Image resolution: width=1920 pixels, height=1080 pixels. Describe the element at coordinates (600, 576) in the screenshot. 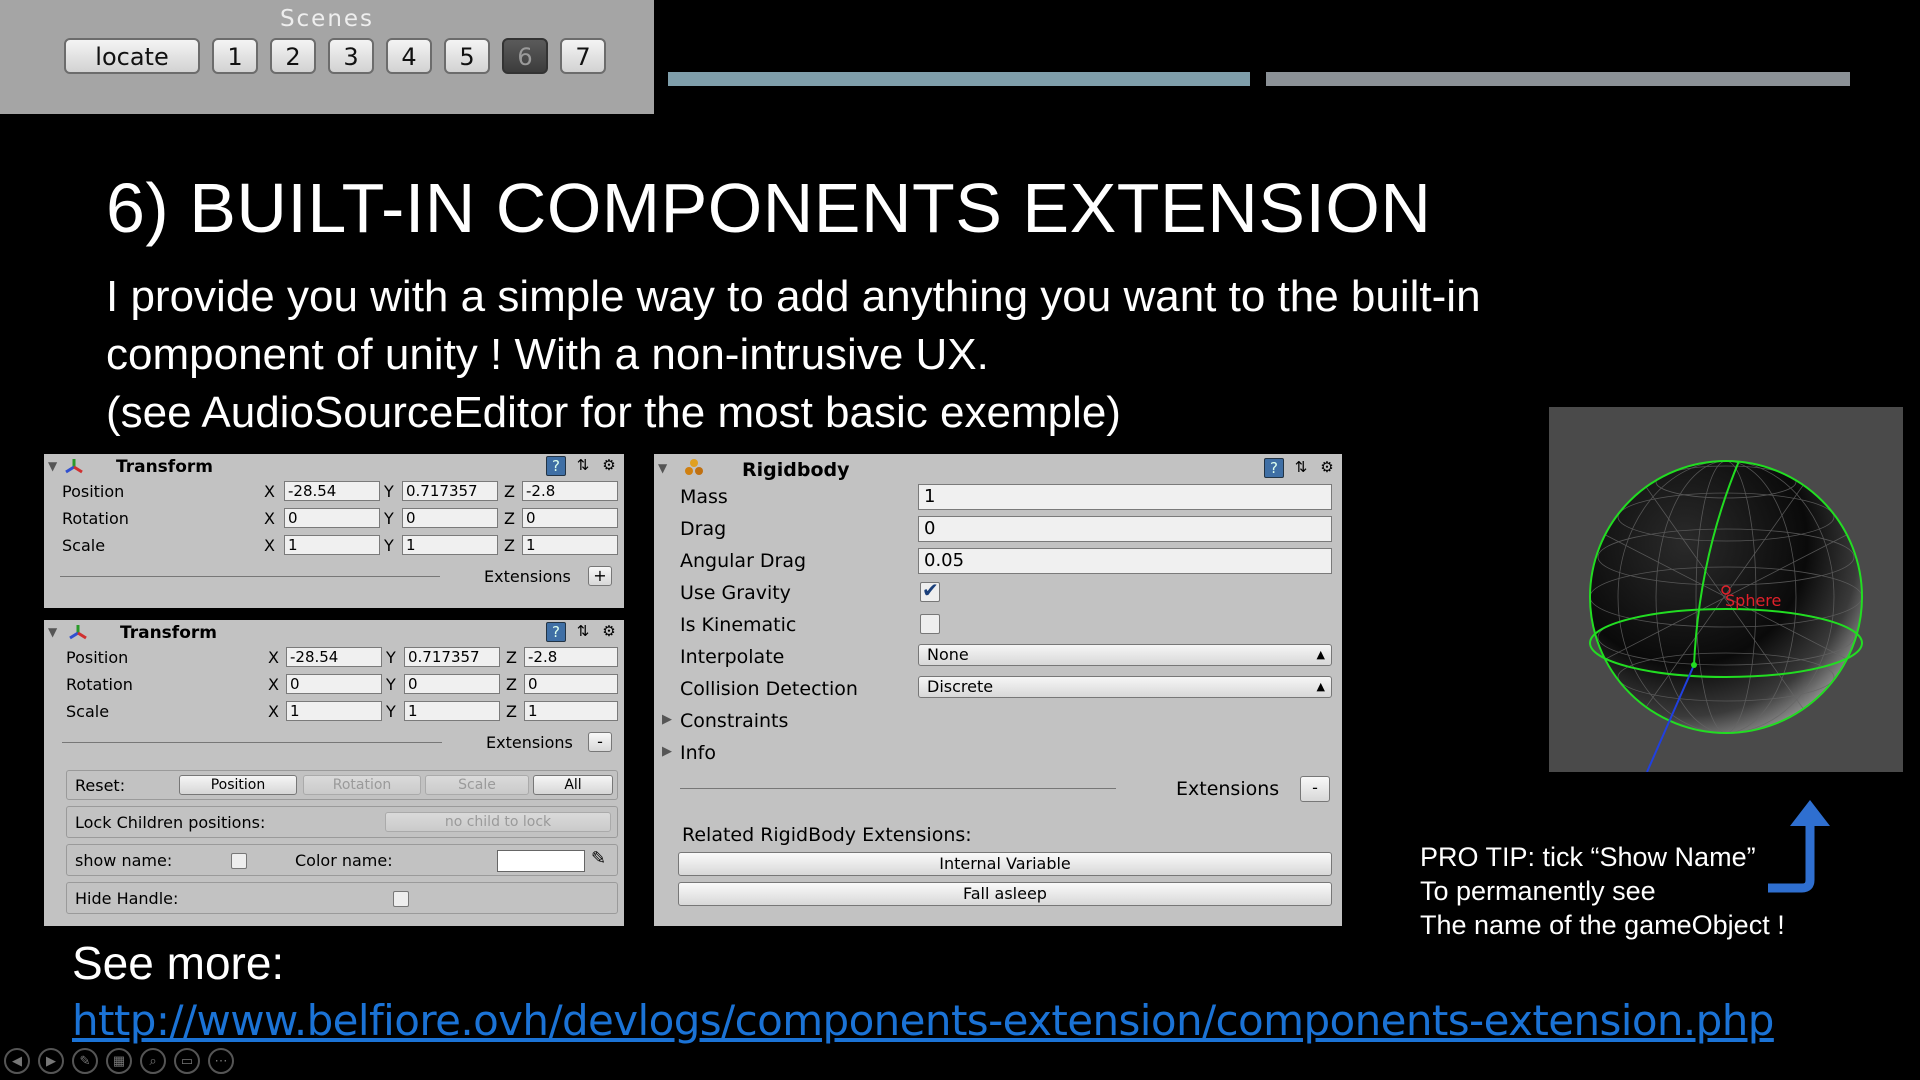

I see `extensions-toggle-button: +` at that location.